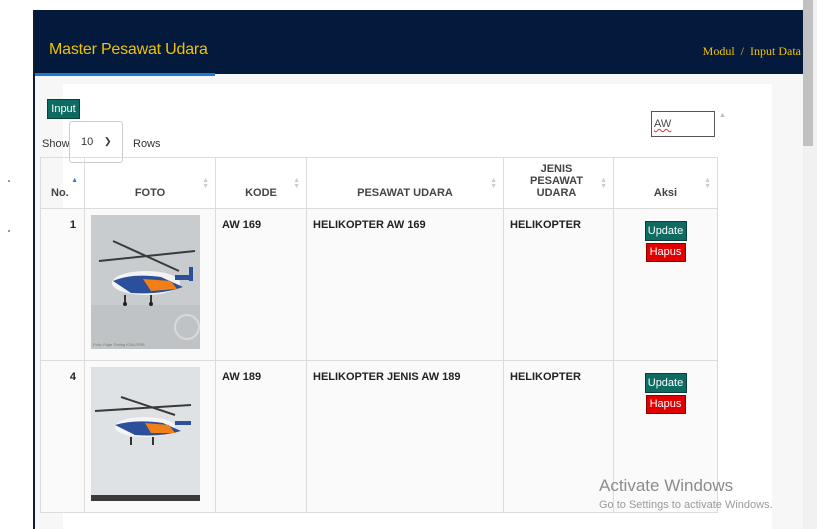  What do you see at coordinates (150, 183) in the screenshot?
I see `column-header-foto: FOTO ▲ ▼` at bounding box center [150, 183].